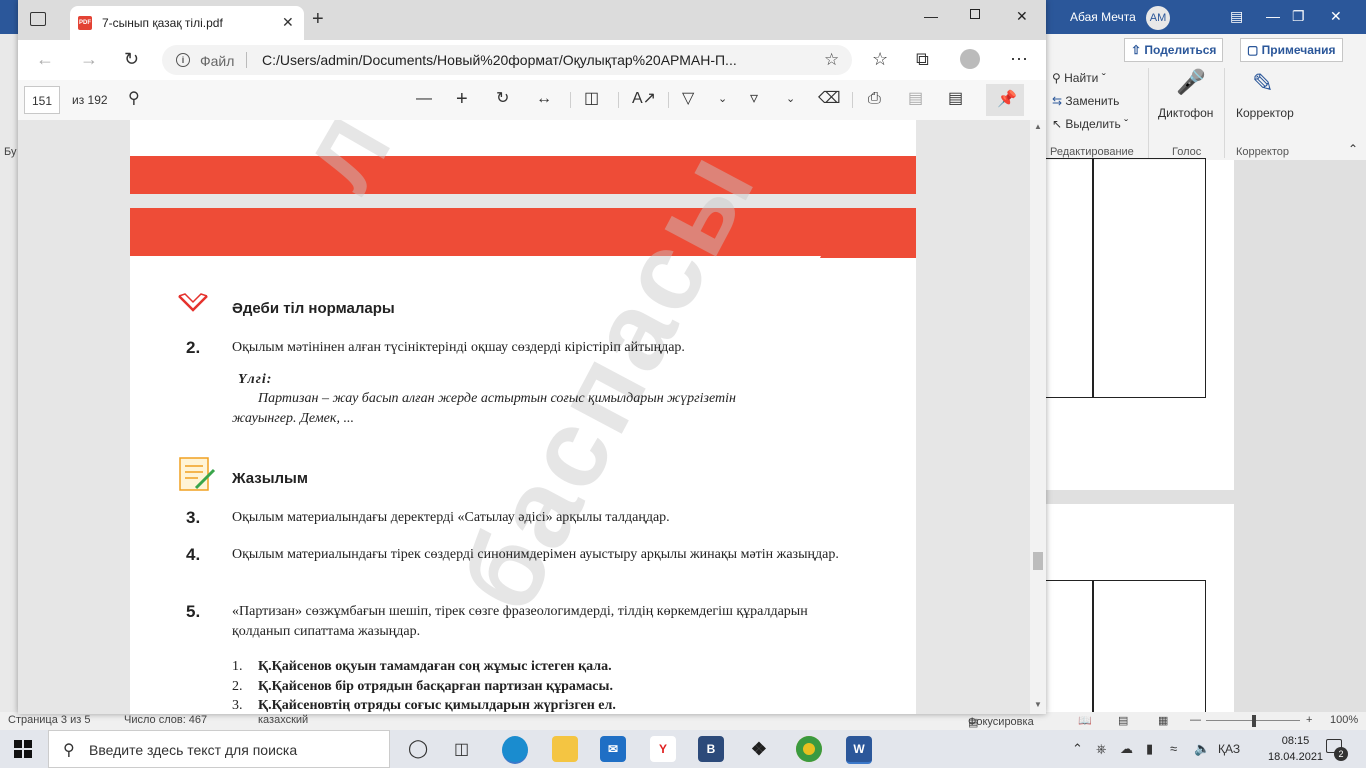  What do you see at coordinates (711, 749) in the screenshot?
I see `app-b-icon: B` at bounding box center [711, 749].